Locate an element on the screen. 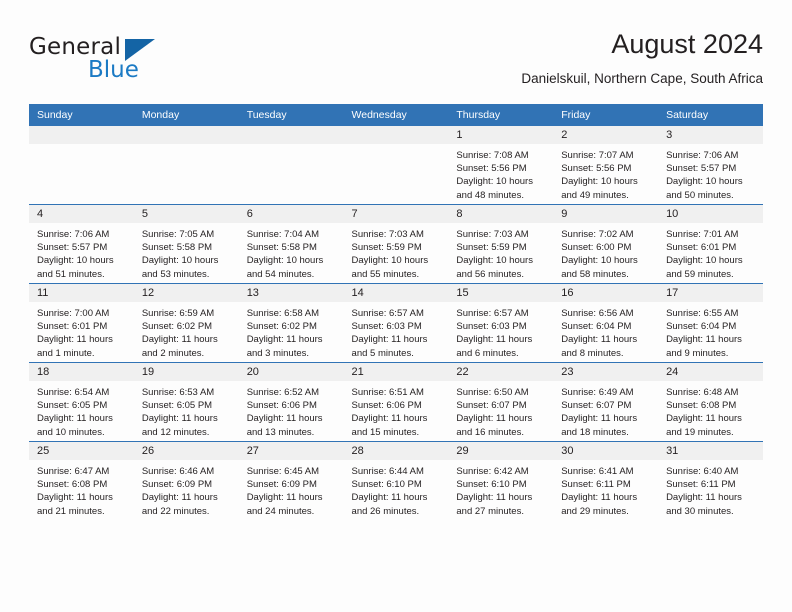 This screenshot has height=612, width=792. day-number: 18 is located at coordinates (81, 372).